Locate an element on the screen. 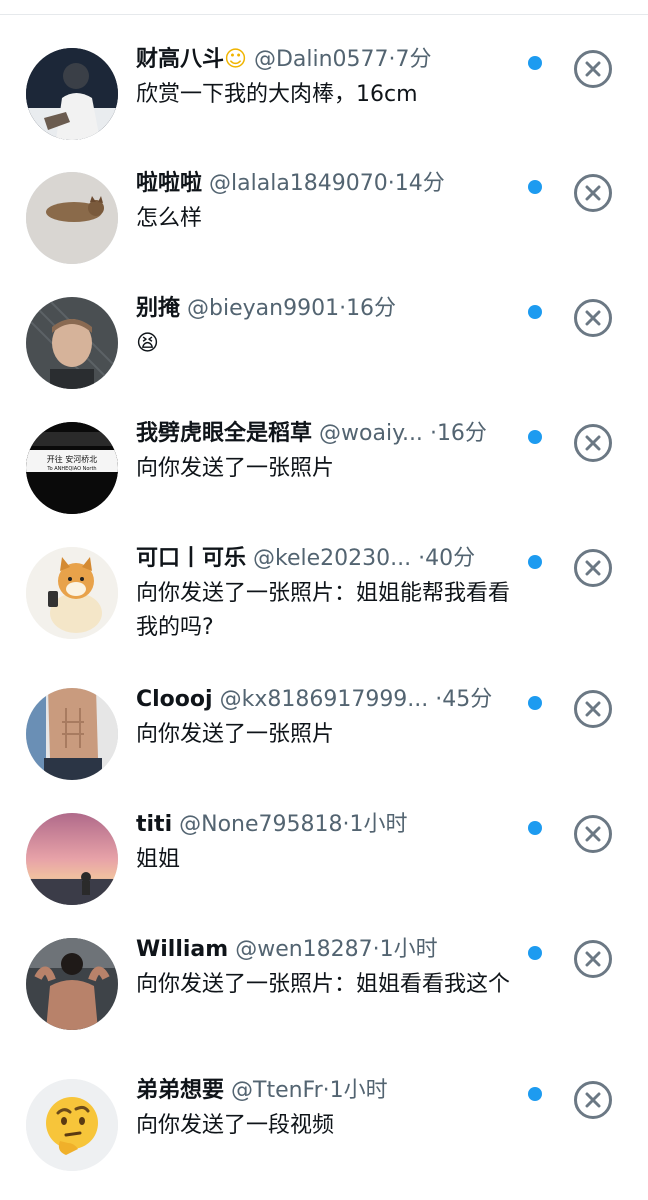  message-preview: 😫 is located at coordinates (147, 343).